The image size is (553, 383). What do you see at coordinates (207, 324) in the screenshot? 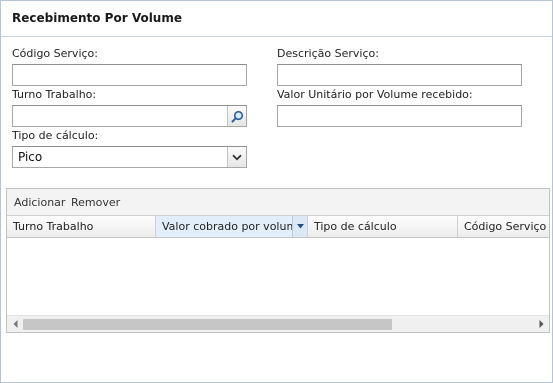
I see `scroll-thumb` at bounding box center [207, 324].